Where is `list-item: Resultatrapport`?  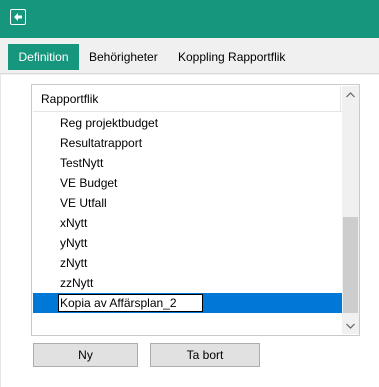
list-item: Resultatrapport is located at coordinates (187, 143).